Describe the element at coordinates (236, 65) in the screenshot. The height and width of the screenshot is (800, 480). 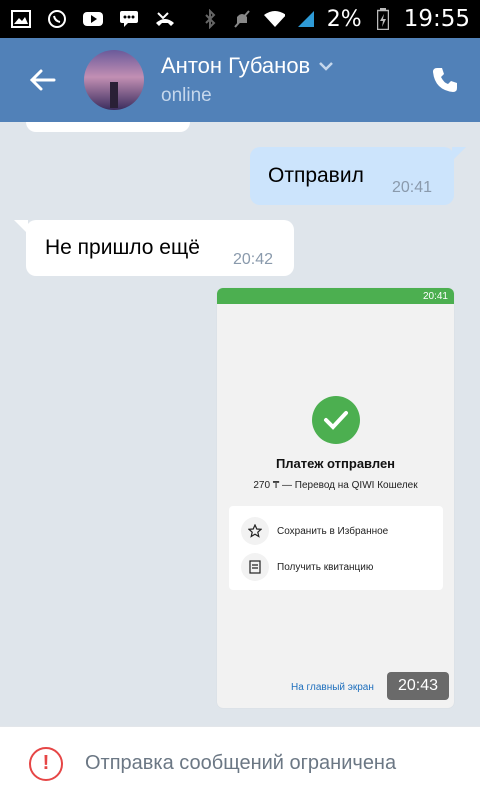
I see `contact-name: Антон Губанов` at that location.